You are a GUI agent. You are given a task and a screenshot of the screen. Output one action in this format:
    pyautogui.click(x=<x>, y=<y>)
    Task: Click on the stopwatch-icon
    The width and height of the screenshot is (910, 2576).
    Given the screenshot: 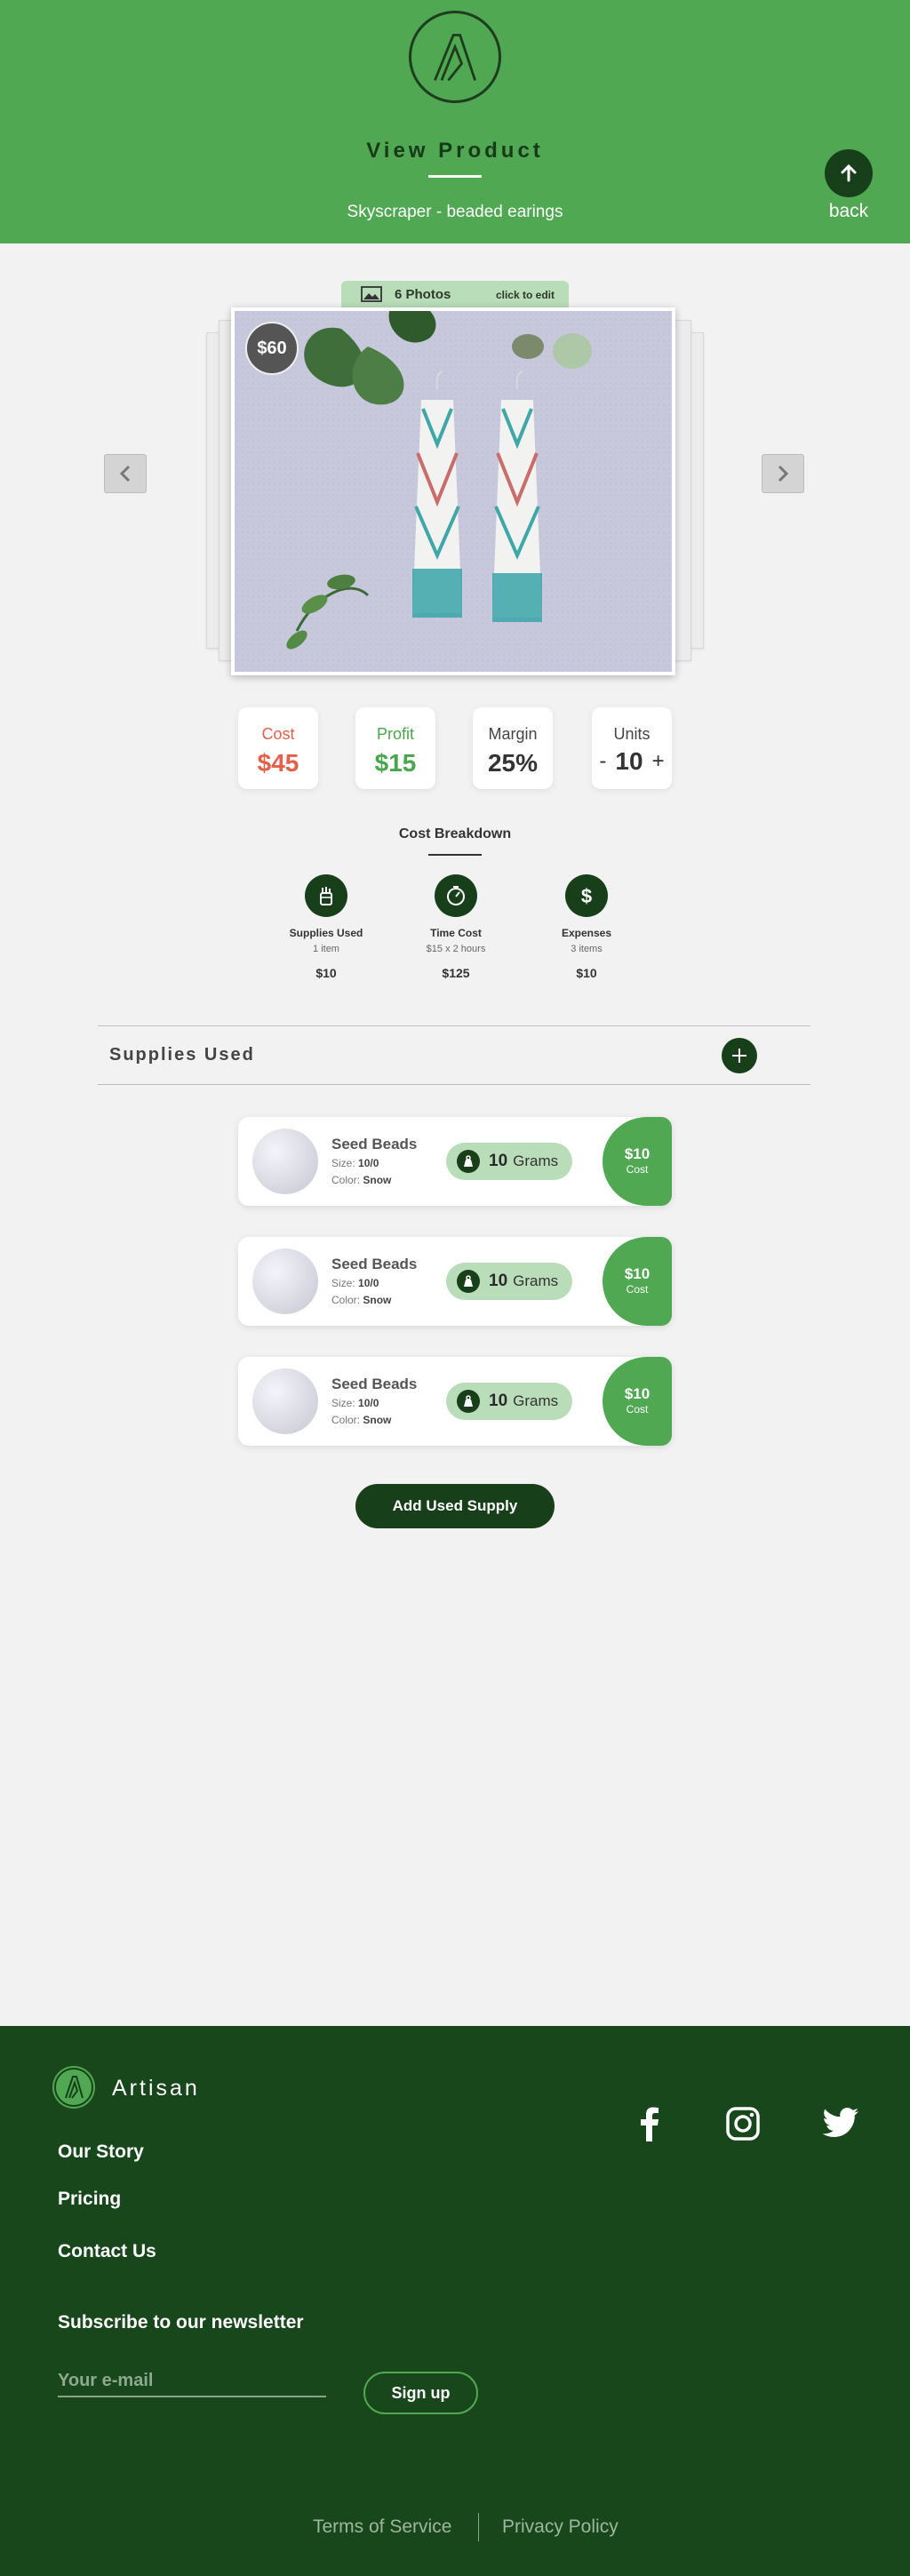 What is the action you would take?
    pyautogui.click(x=456, y=896)
    